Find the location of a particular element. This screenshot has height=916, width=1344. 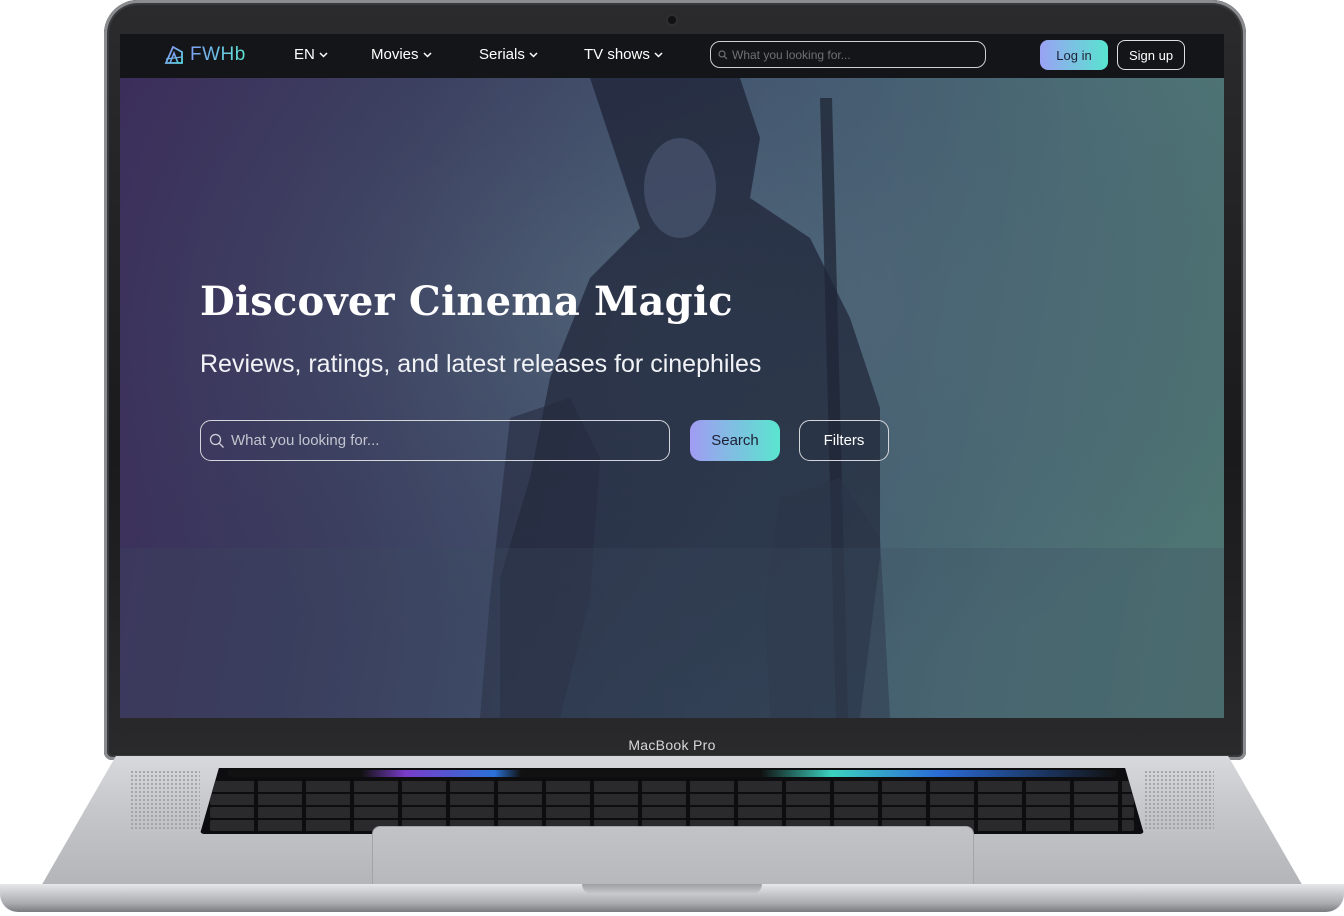

language-selector: EN is located at coordinates (311, 54).